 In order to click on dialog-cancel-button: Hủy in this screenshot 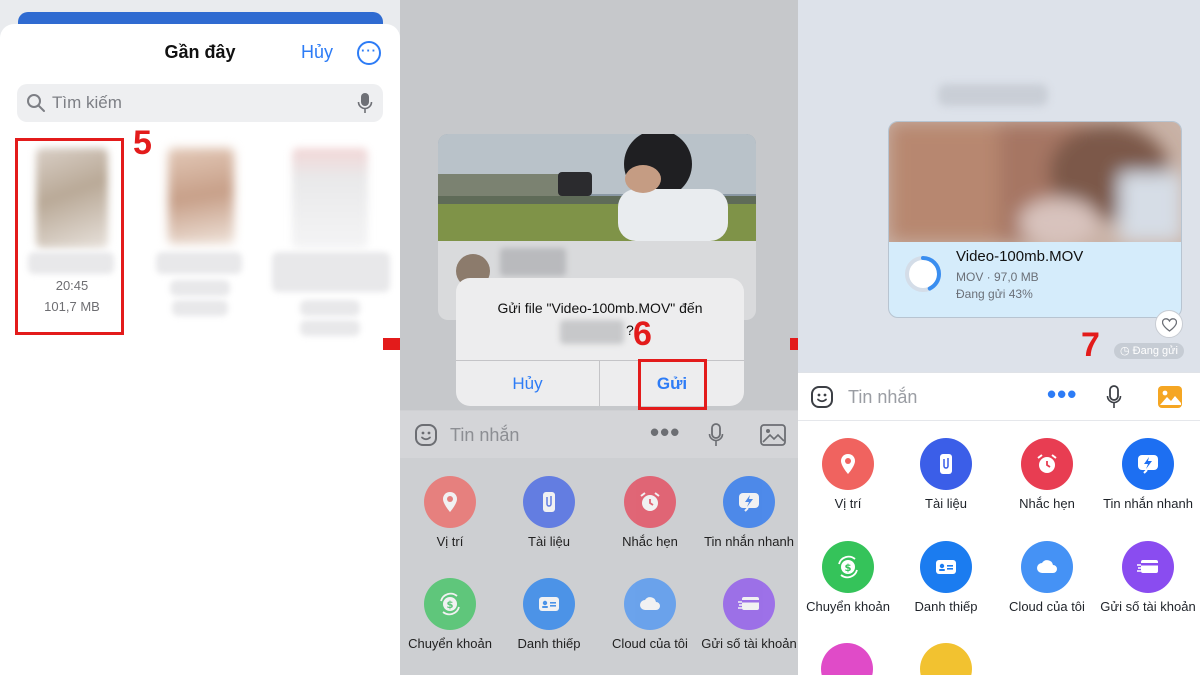, I will do `click(527, 384)`.